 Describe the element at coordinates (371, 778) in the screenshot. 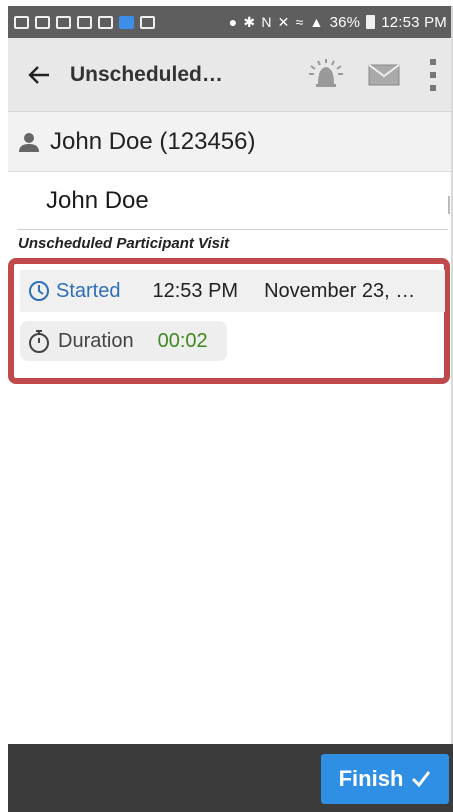

I see `finish-label: Finish` at that location.